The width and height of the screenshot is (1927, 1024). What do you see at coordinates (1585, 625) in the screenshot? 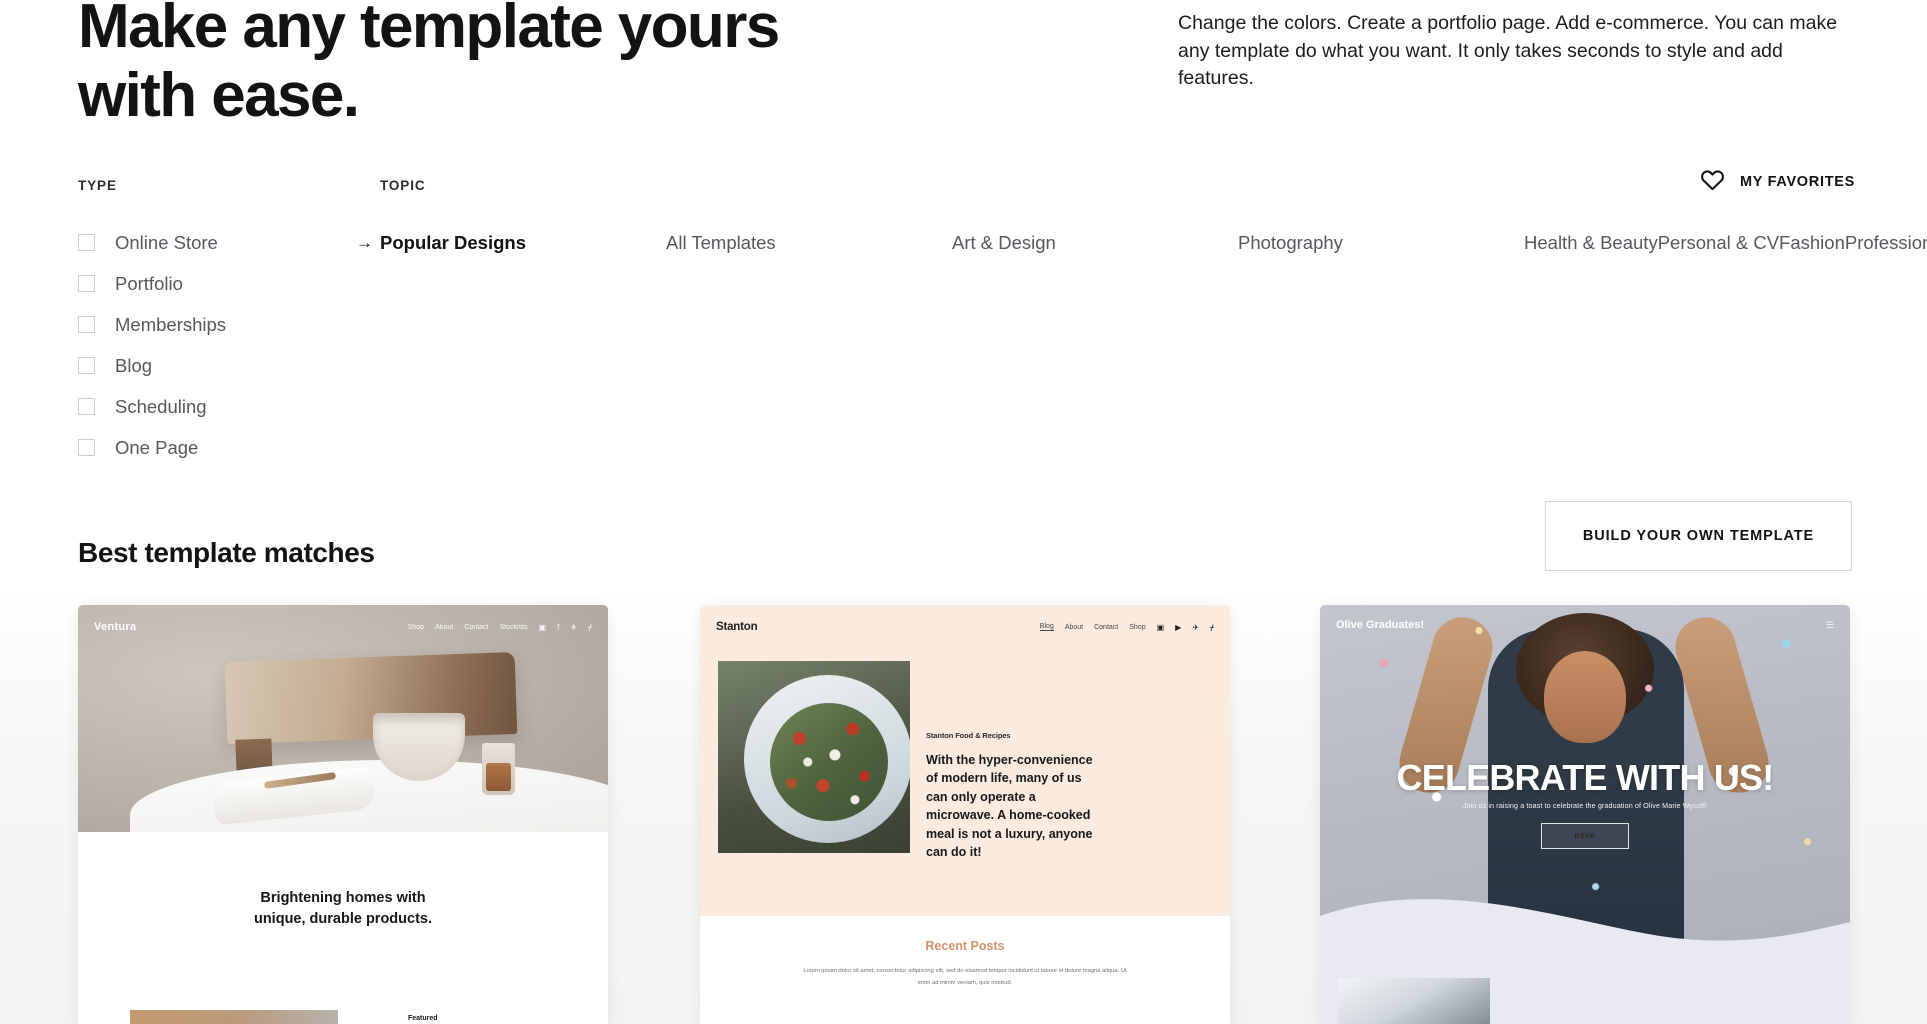
I see `olive-site-nav: Olive Graduates! ☰` at bounding box center [1585, 625].